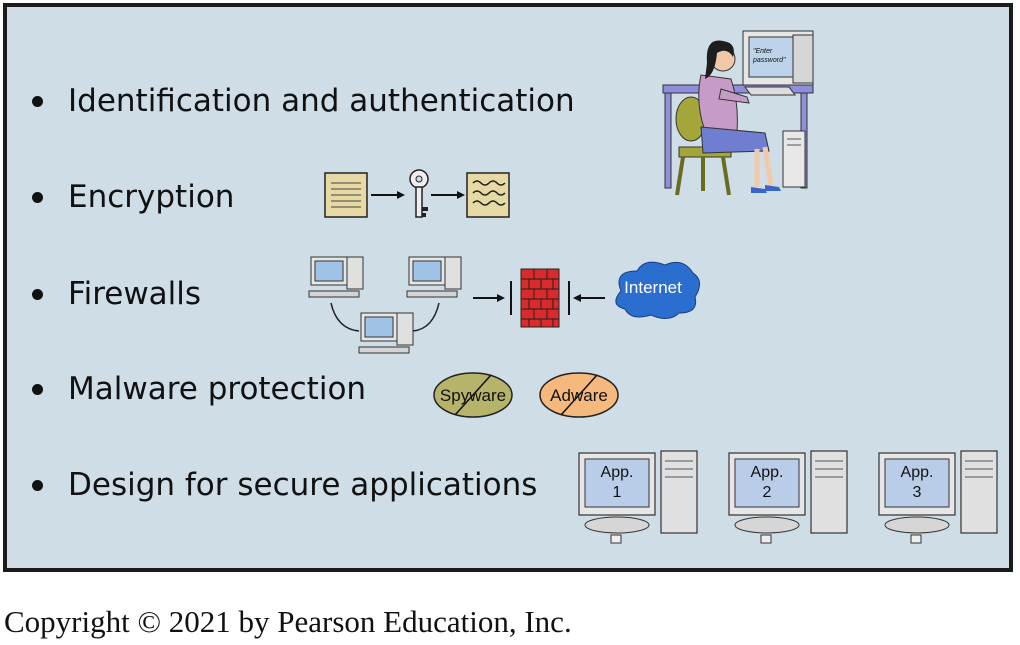 This screenshot has height=645, width=1020. I want to click on bullet-malware: Malware protection, so click(199, 389).